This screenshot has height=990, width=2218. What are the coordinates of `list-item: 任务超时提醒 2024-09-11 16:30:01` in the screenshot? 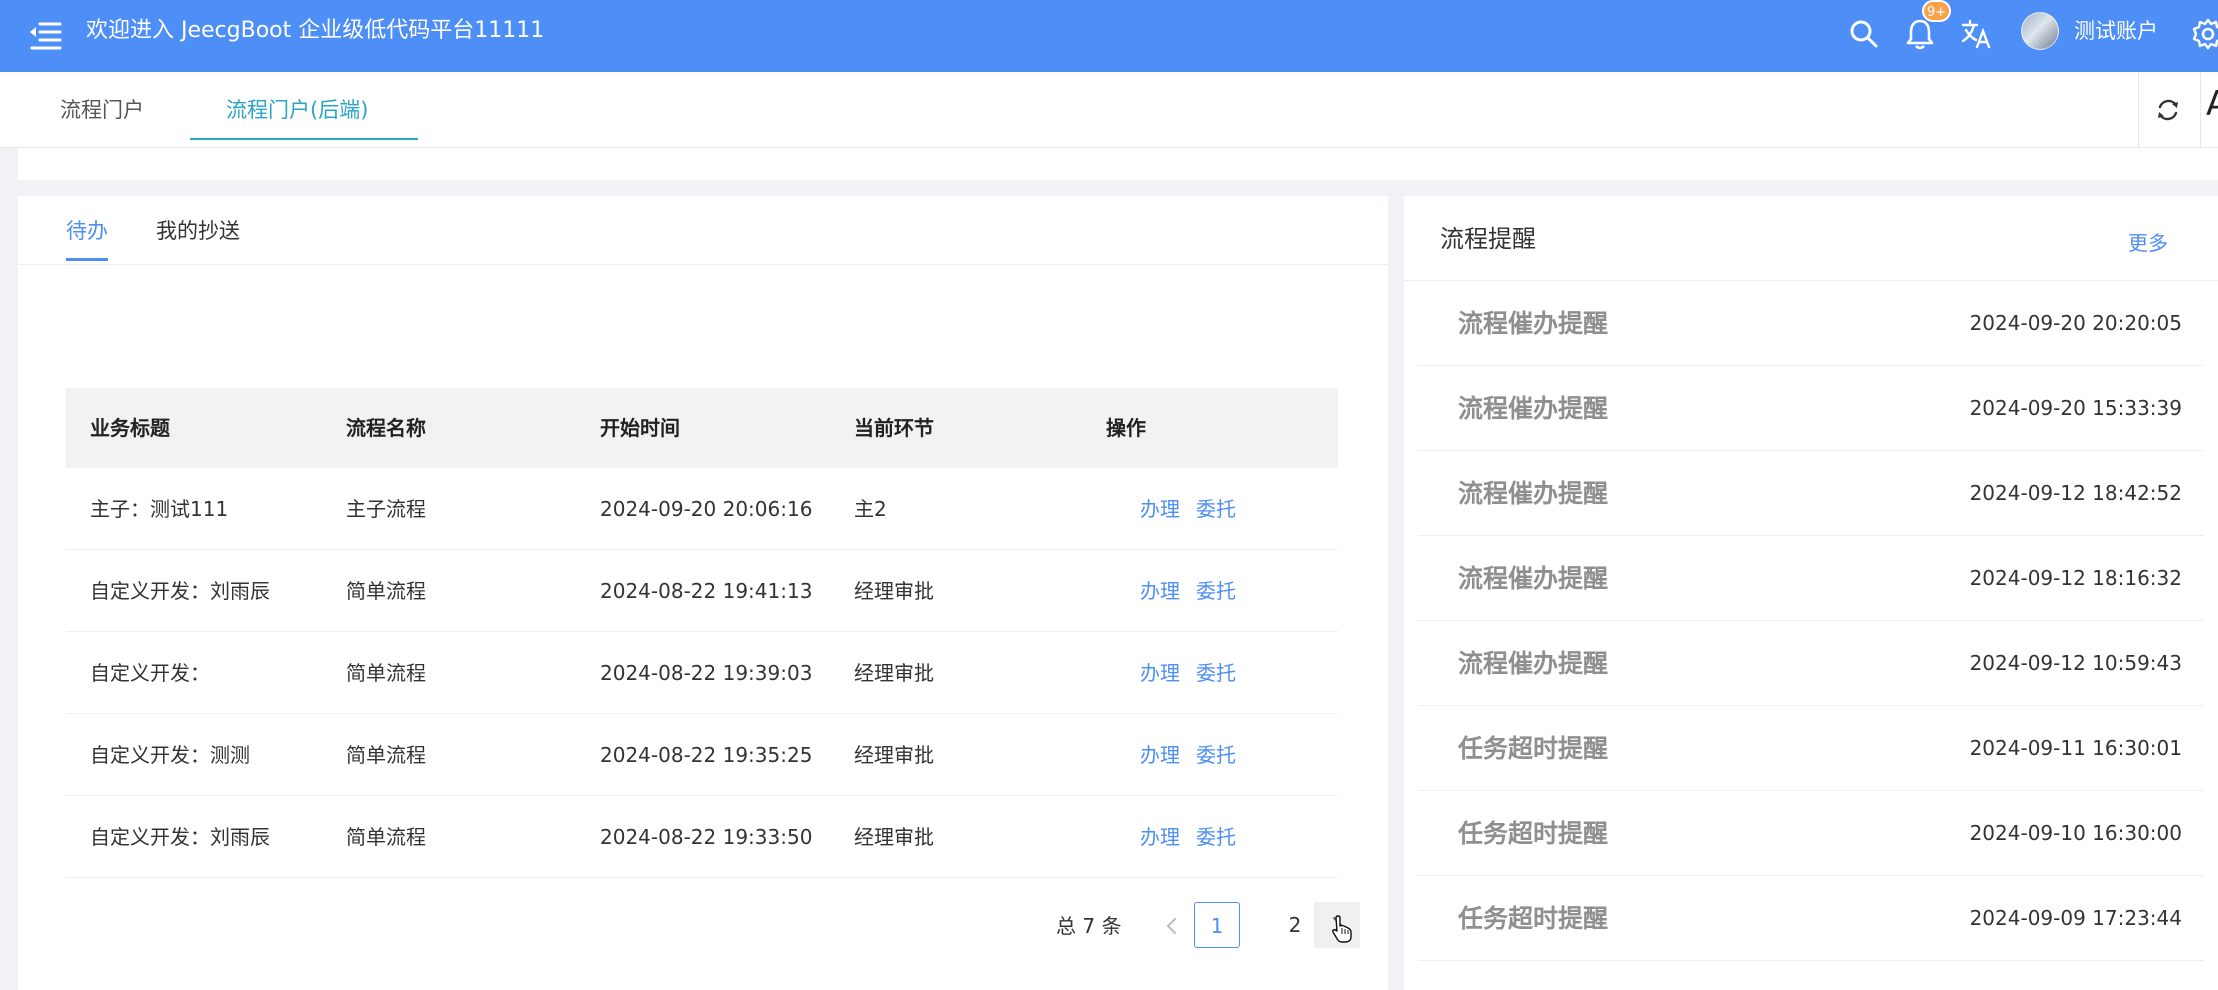 It's located at (1811, 748).